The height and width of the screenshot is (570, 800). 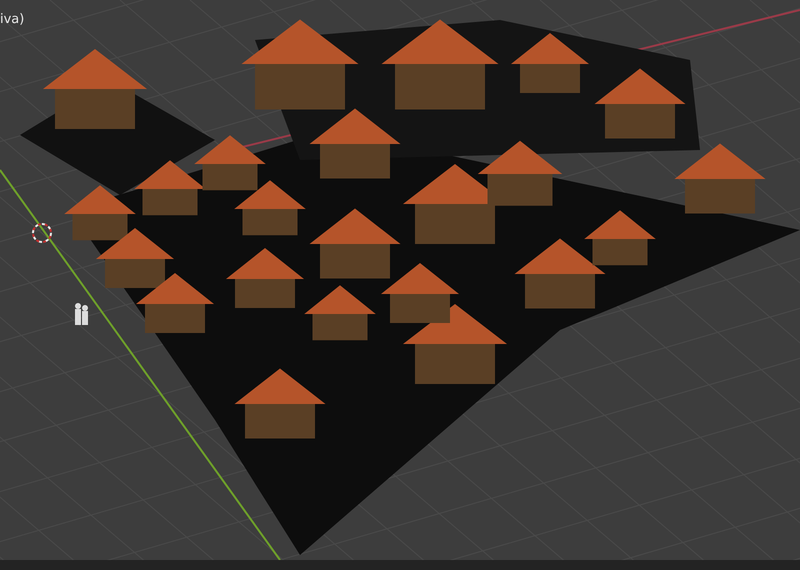 I want to click on 3d-cursor-icon, so click(x=42, y=233).